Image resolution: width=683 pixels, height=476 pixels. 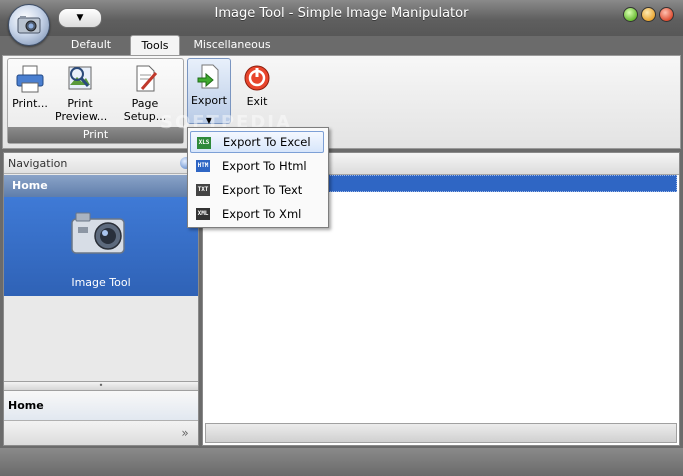 What do you see at coordinates (204, 143) in the screenshot?
I see `excel-file-icon: XLS` at bounding box center [204, 143].